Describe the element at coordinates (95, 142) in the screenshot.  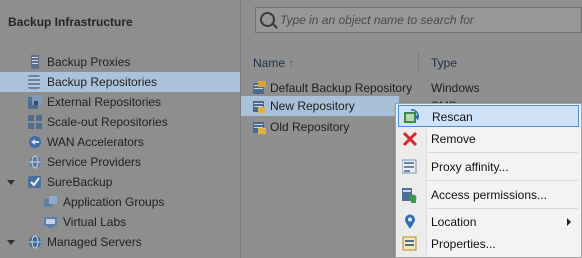
I see `tree-item-label: WAN Accelerators` at that location.